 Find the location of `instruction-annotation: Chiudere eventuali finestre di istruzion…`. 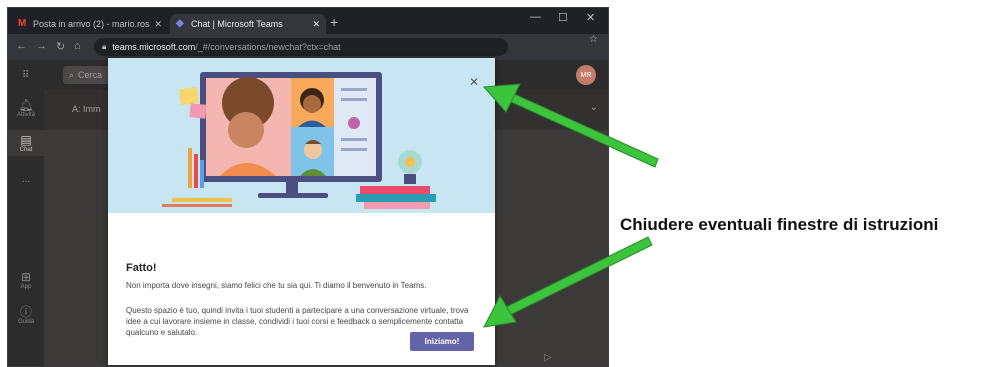

instruction-annotation: Chiudere eventuali finestre di istruzion… is located at coordinates (779, 224).